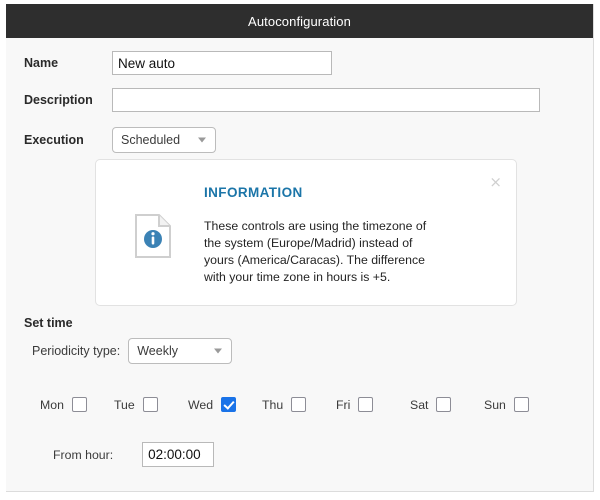 This screenshot has height=500, width=600. I want to click on weekday-checkbox-mon, so click(79, 404).